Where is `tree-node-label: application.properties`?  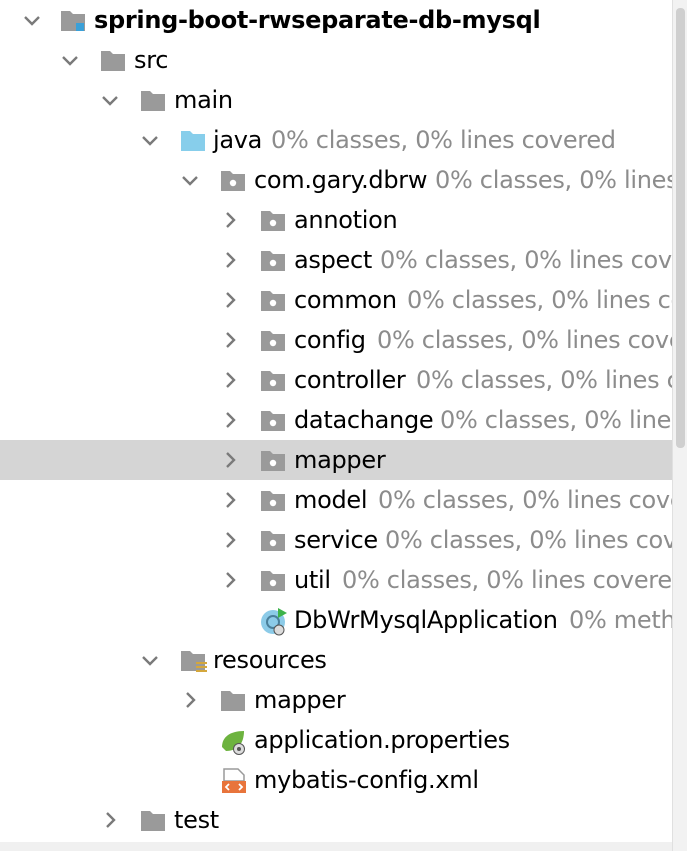
tree-node-label: application.properties is located at coordinates (382, 740).